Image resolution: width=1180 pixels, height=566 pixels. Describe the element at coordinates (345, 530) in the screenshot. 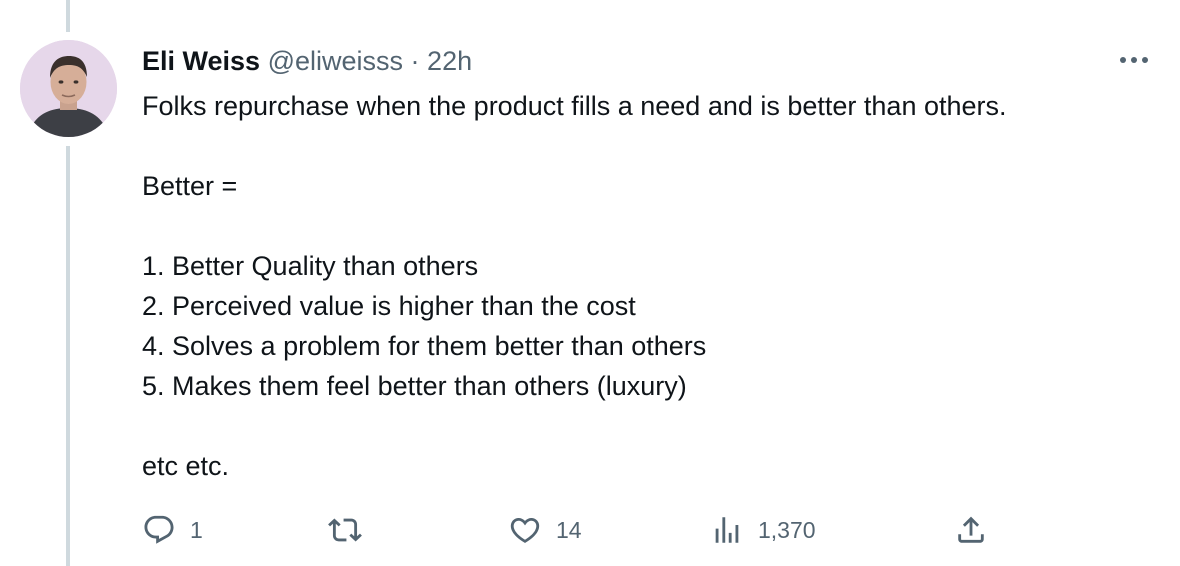

I see `retweet-icon` at that location.